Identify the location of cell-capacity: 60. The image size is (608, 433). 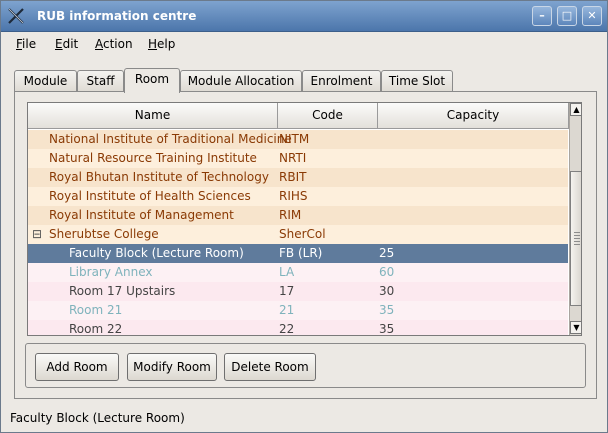
(387, 272).